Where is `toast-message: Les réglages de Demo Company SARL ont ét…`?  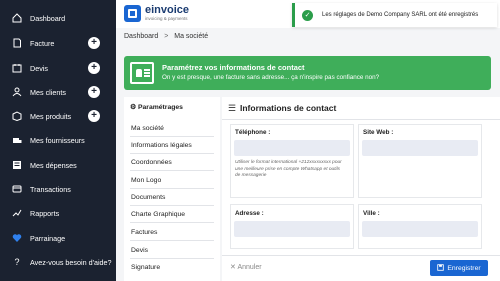
toast-message: Les réglages de Demo Company SARL ont ét… is located at coordinates (400, 15).